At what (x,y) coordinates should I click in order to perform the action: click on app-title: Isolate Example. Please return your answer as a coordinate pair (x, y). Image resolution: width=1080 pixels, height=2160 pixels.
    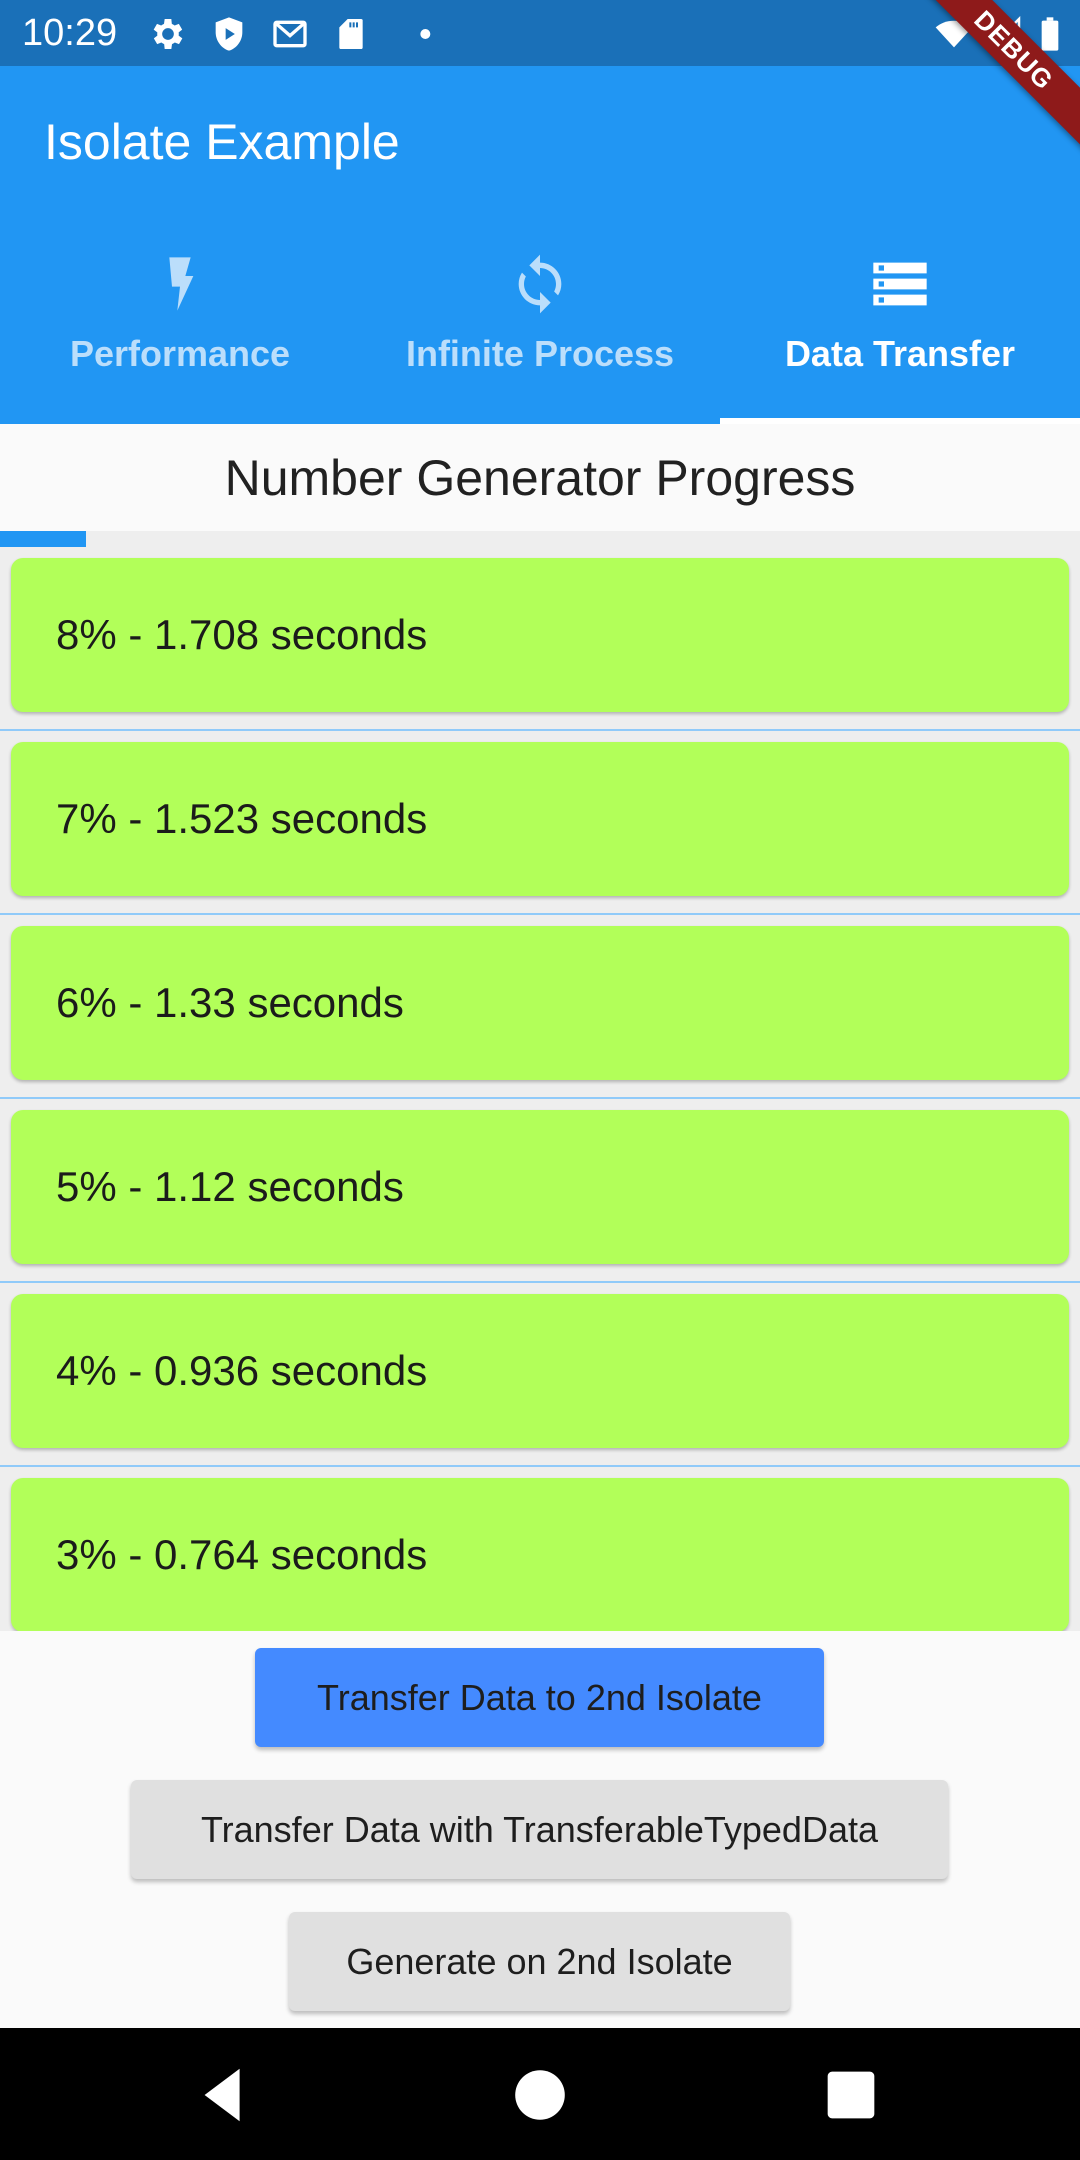
    Looking at the image, I should click on (222, 142).